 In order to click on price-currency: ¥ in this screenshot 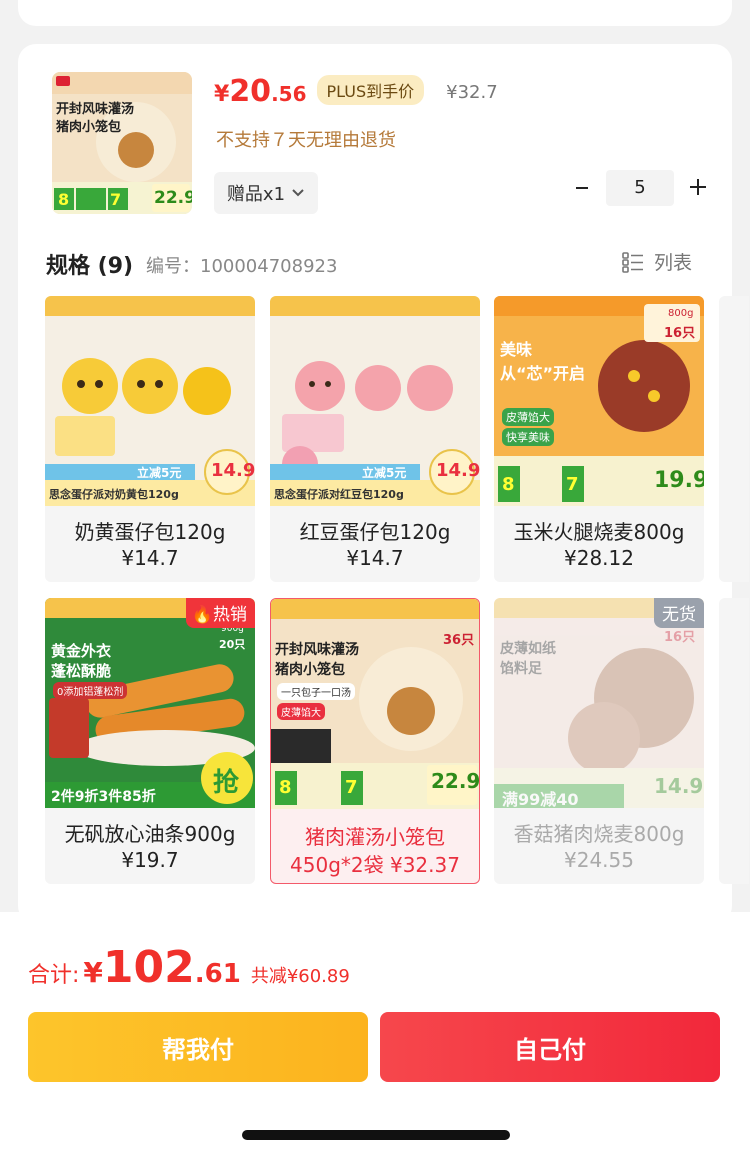, I will do `click(222, 94)`.